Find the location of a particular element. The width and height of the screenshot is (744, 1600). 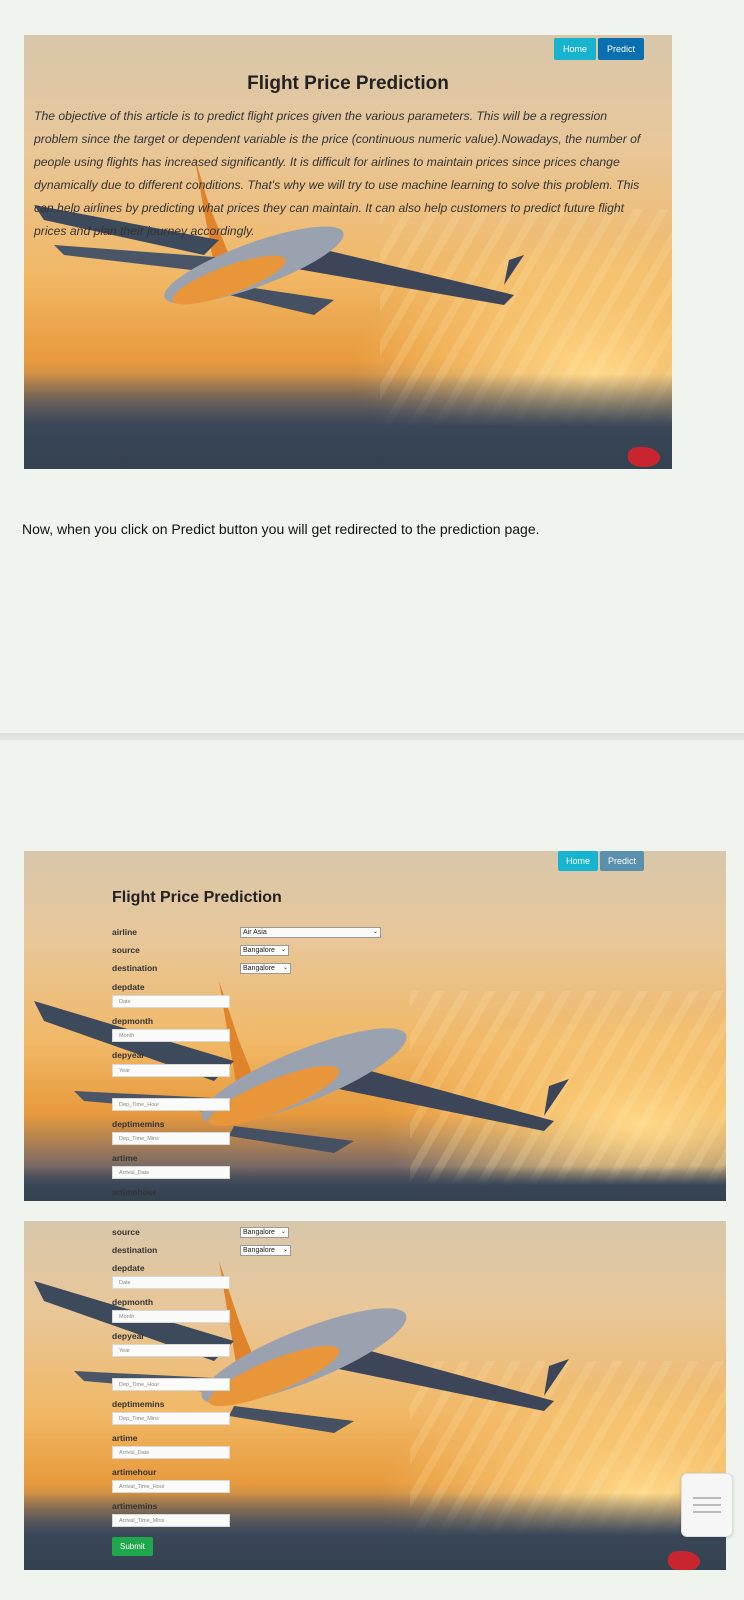

top-nav: Home Predict is located at coordinates (599, 49).